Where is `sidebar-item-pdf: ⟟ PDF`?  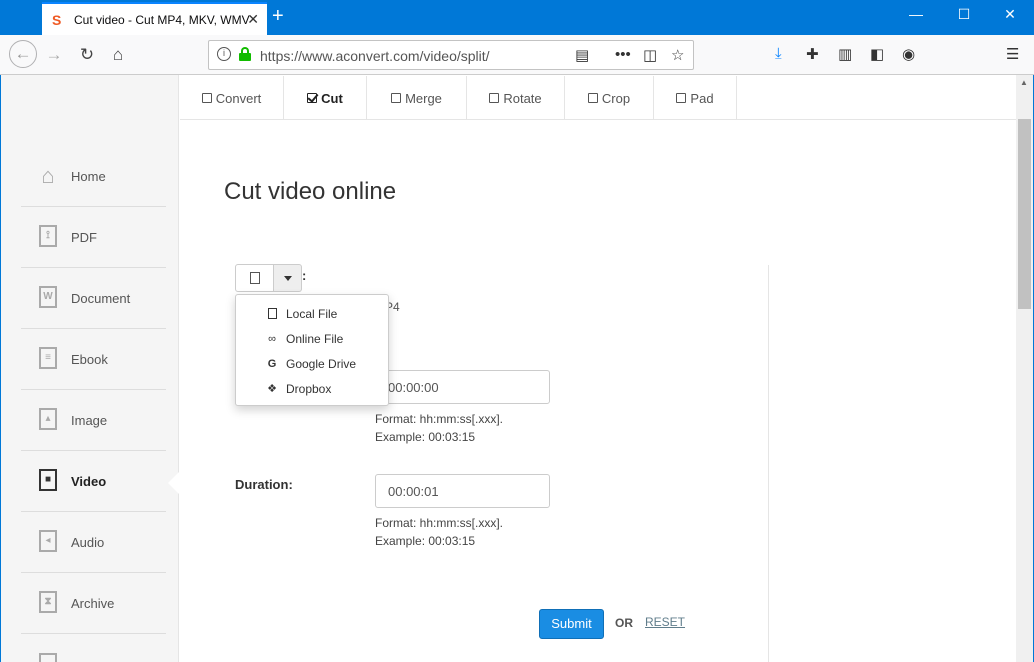 sidebar-item-pdf: ⟟ PDF is located at coordinates (93, 237).